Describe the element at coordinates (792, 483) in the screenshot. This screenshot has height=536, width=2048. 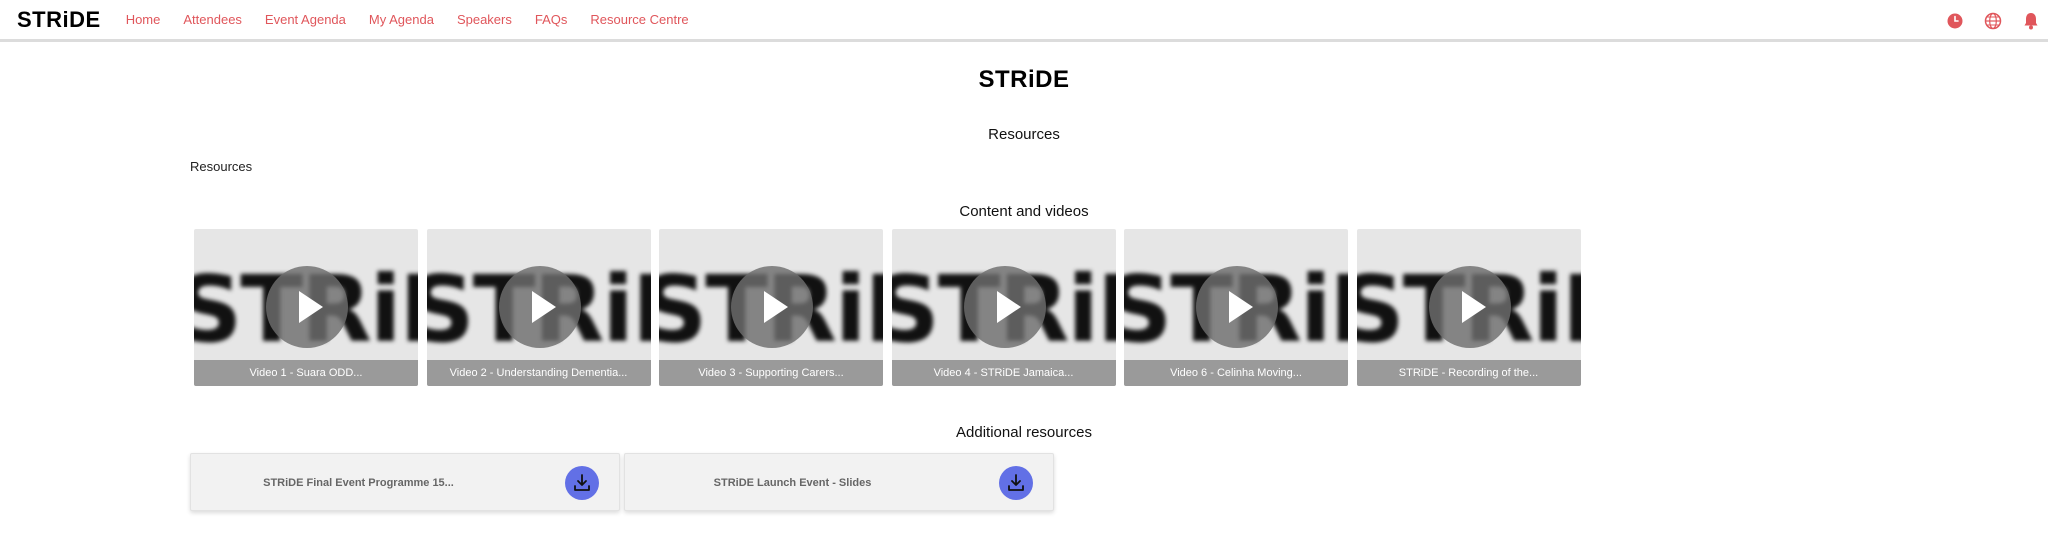
I see `resource-label: STRiDE Launch Event - Slides` at that location.